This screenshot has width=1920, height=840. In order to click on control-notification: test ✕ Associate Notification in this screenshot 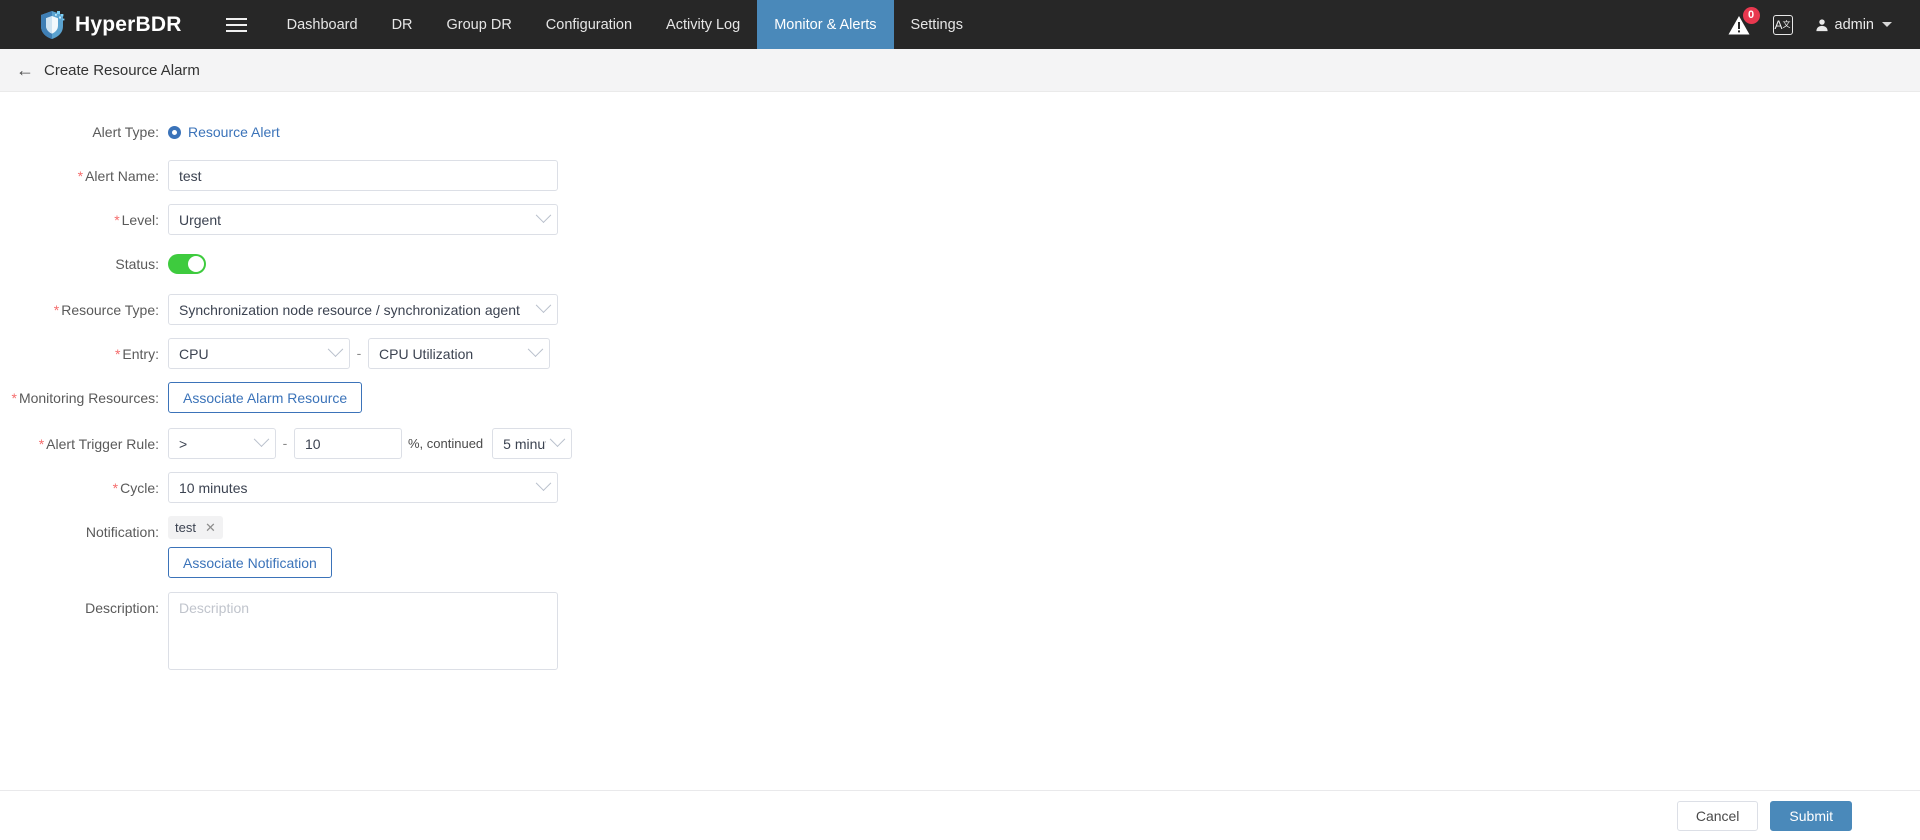, I will do `click(250, 547)`.